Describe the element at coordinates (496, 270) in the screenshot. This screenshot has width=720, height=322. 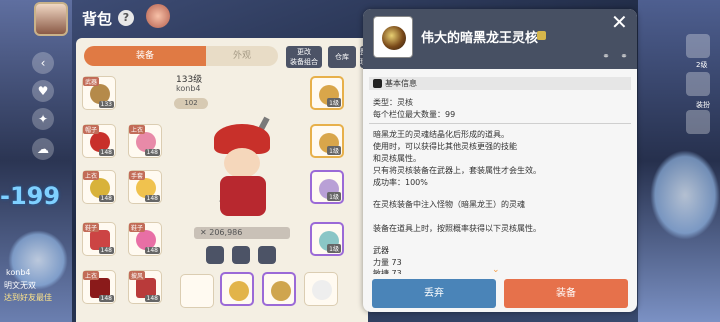
I see `scroll-down-icon: ⌄` at that location.